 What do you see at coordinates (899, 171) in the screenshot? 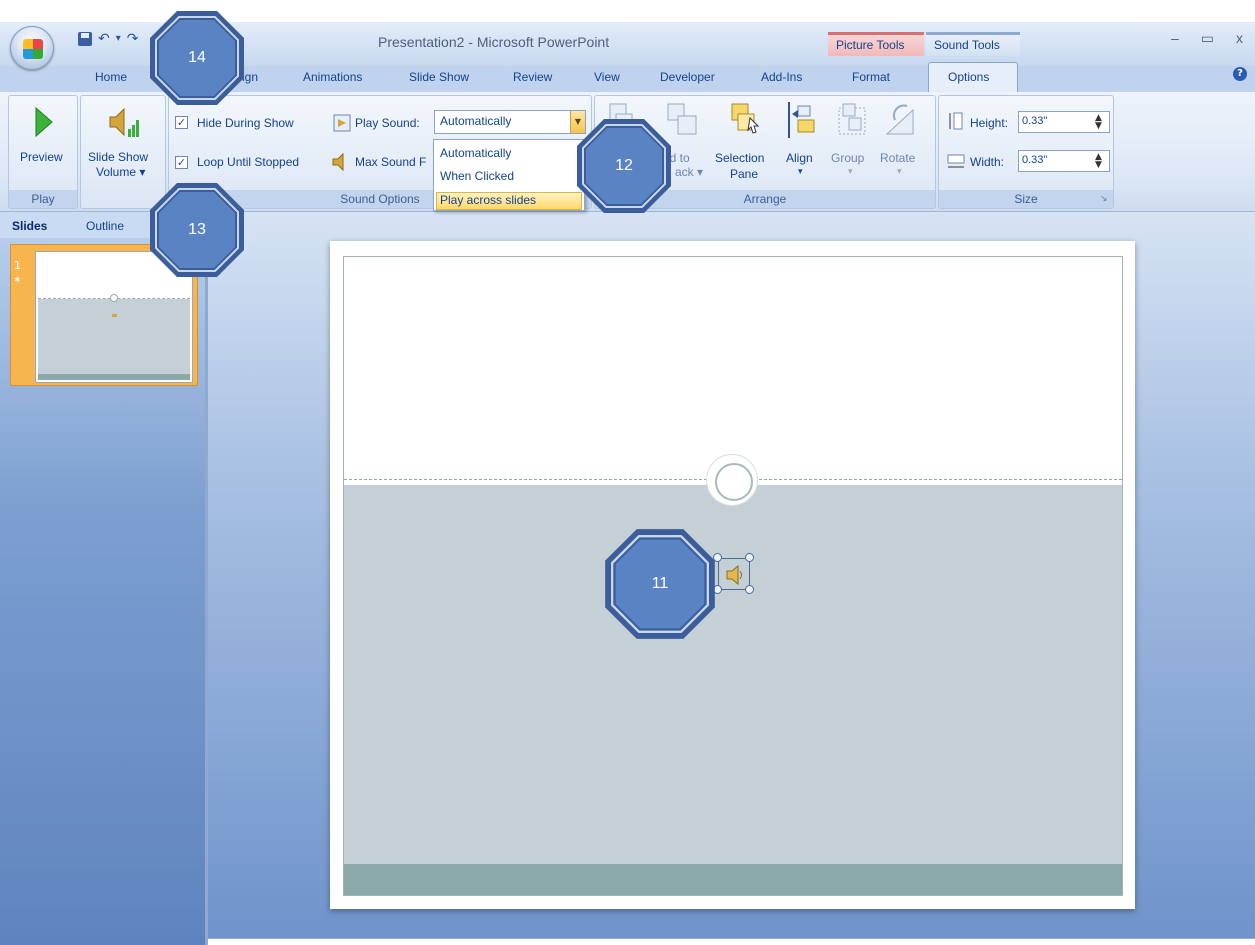
I see `rotate-dropdown-icon: ▾` at bounding box center [899, 171].